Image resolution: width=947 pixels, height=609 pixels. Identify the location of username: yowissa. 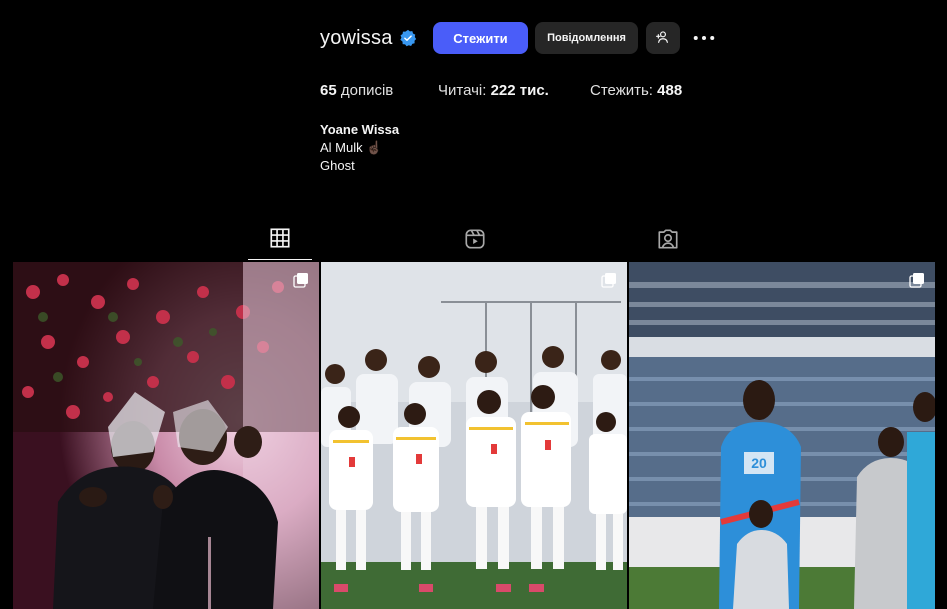
(356, 37).